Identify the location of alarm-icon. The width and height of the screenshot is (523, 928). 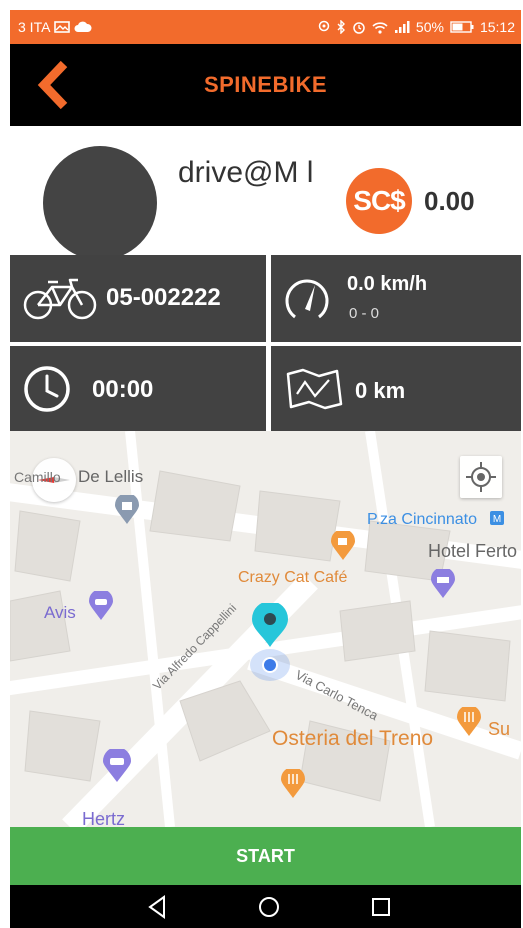
(359, 28).